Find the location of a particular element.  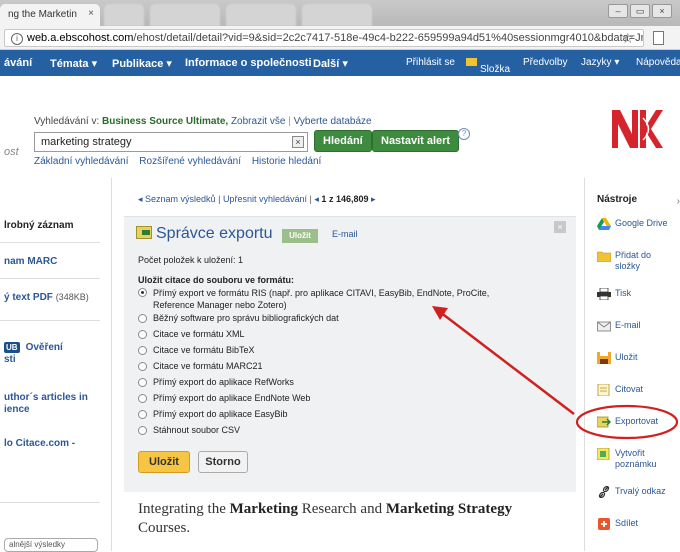

tool-save: Uložit is located at coordinates (636, 358).